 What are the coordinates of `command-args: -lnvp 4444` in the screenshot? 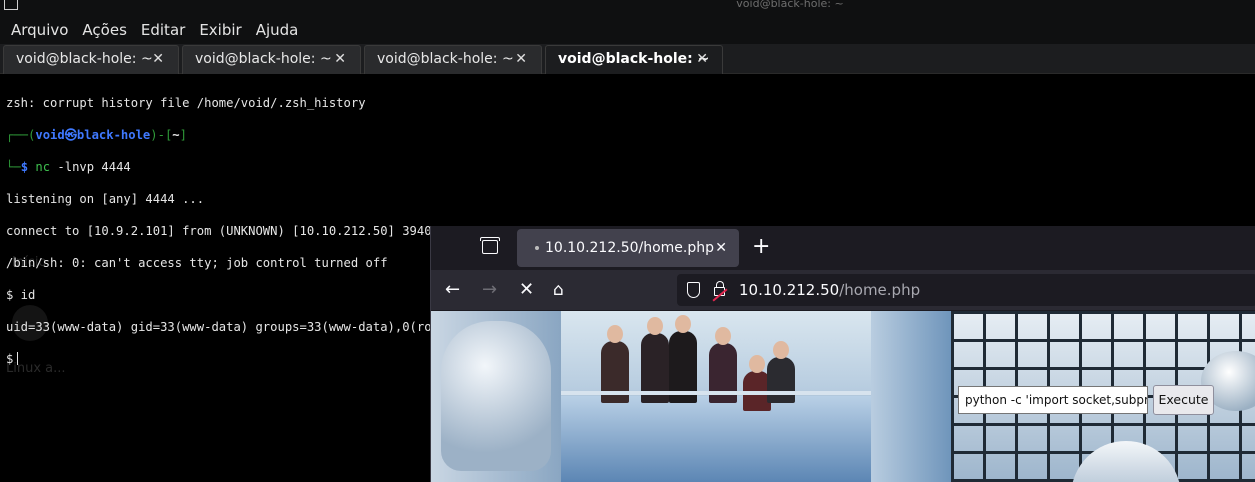 It's located at (90, 167).